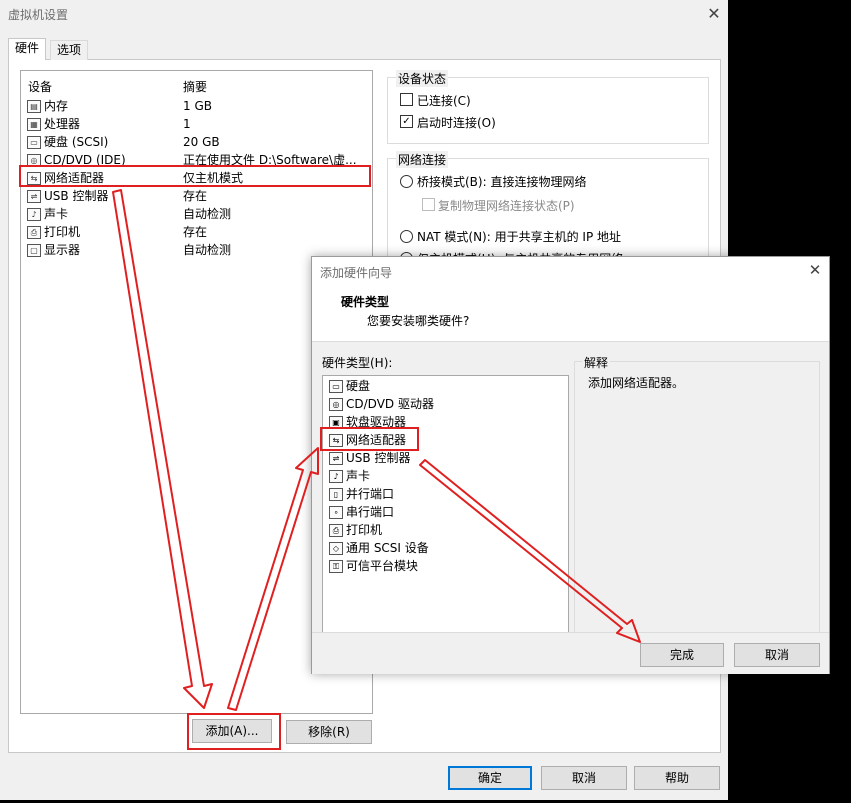  I want to click on tab-hardware: 硬件, so click(27, 49).